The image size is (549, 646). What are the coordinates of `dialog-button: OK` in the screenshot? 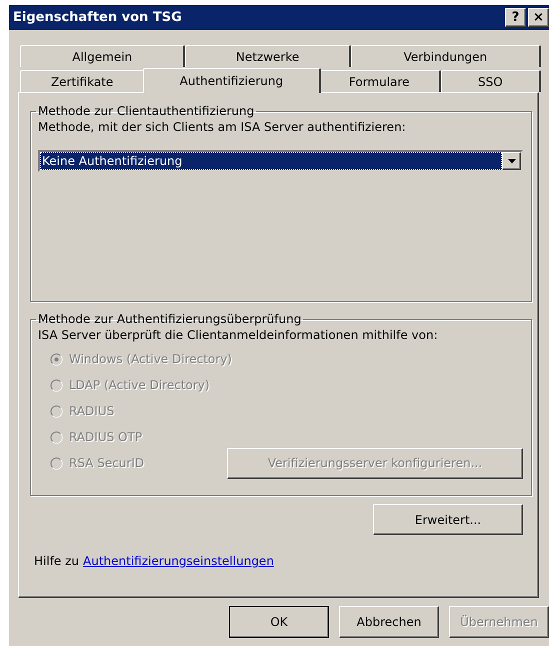 It's located at (279, 622).